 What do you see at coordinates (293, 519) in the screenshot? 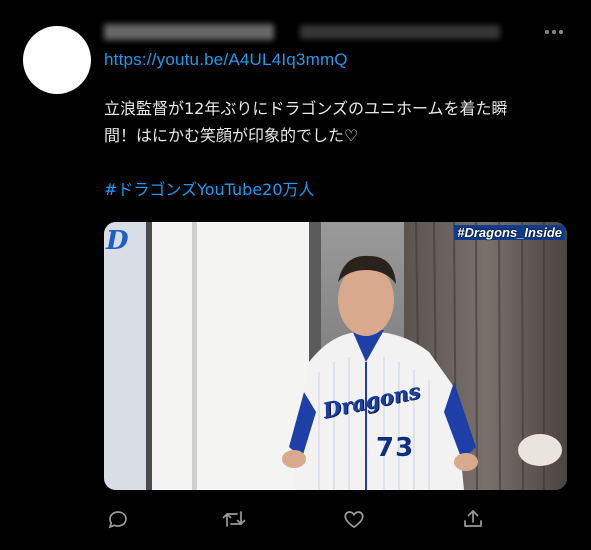
I see `tweet-actions` at bounding box center [293, 519].